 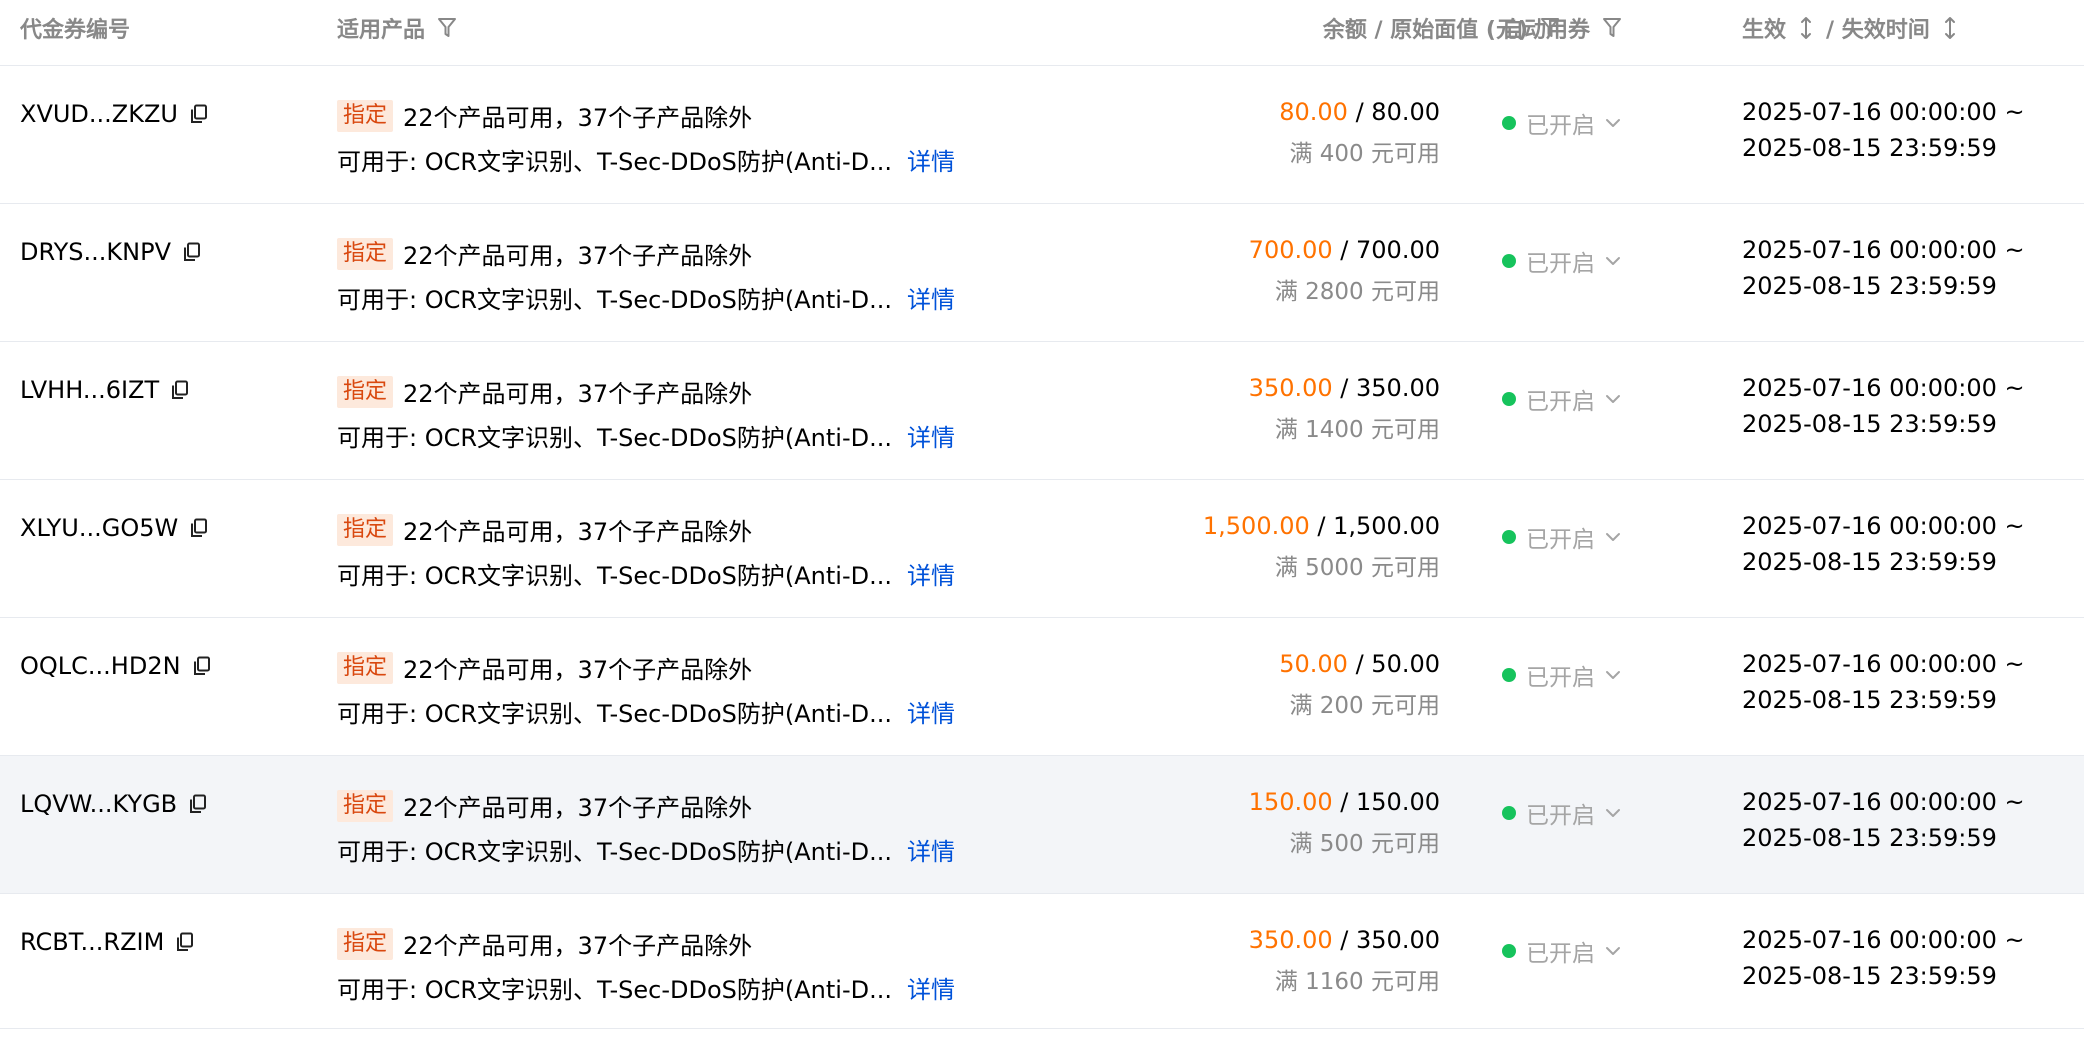 What do you see at coordinates (113, 804) in the screenshot?
I see `voucher-code-cell: LQVW...KYGB` at bounding box center [113, 804].